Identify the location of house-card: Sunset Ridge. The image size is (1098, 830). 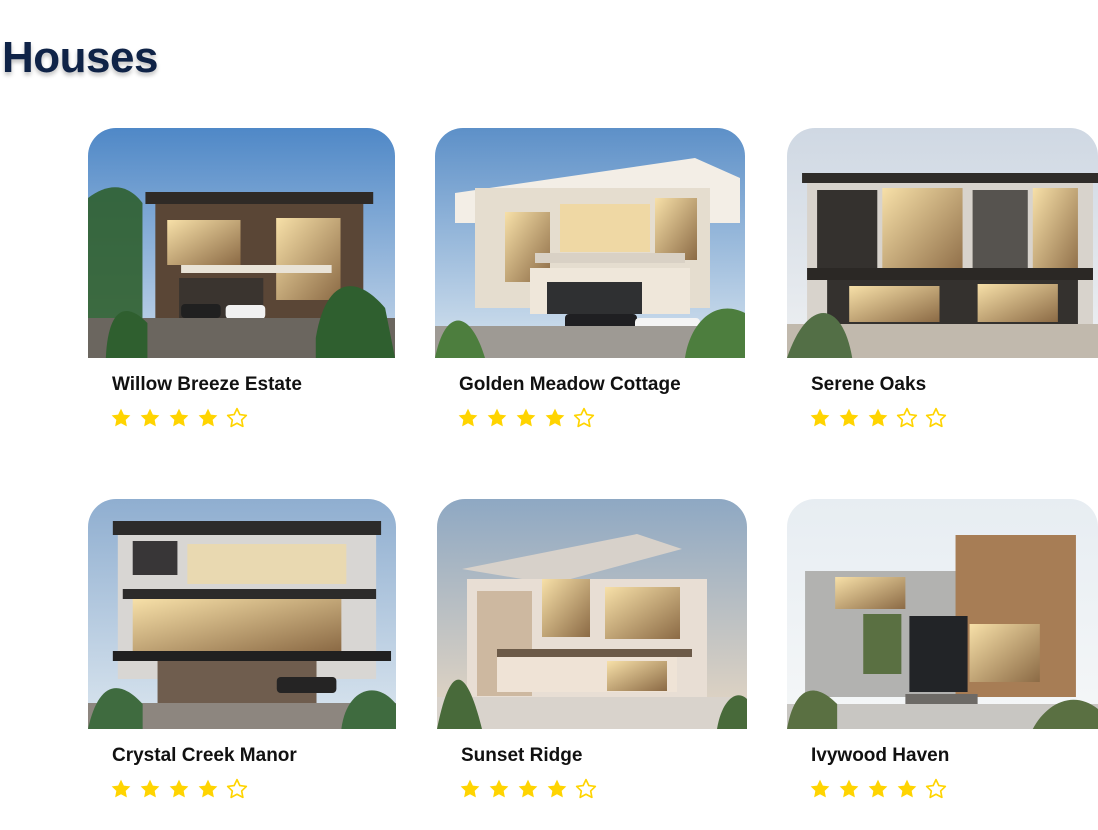
(592, 649).